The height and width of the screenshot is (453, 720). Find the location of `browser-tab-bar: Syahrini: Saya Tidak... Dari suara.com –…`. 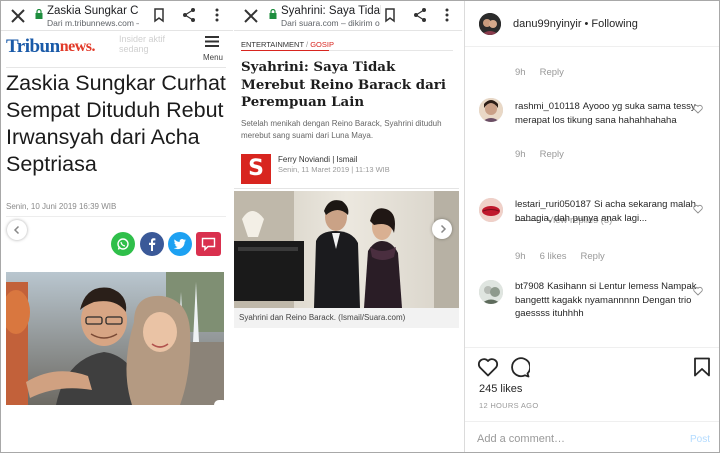

browser-tab-bar: Syahrini: Saya Tidak... Dari suara.com –… is located at coordinates (348, 16).